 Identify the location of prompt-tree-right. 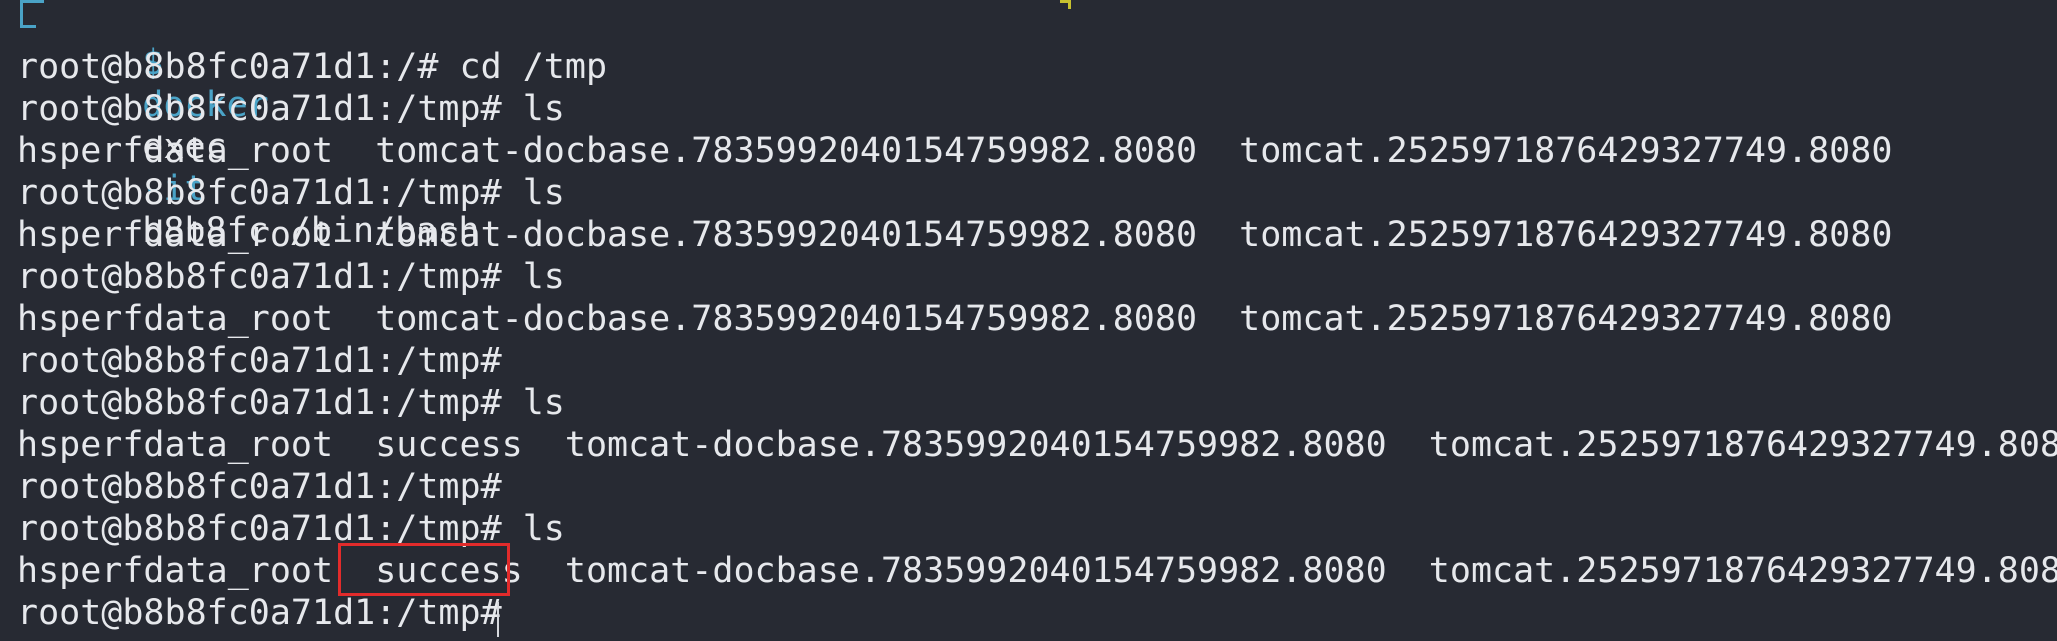
(1065, 4).